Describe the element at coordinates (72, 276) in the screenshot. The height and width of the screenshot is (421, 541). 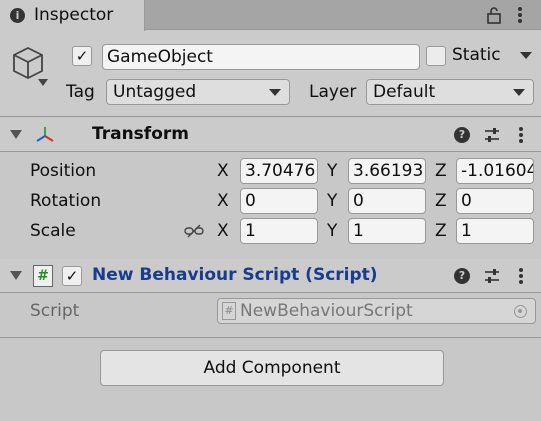
I see `component-enabled-checkbox: ✓` at that location.